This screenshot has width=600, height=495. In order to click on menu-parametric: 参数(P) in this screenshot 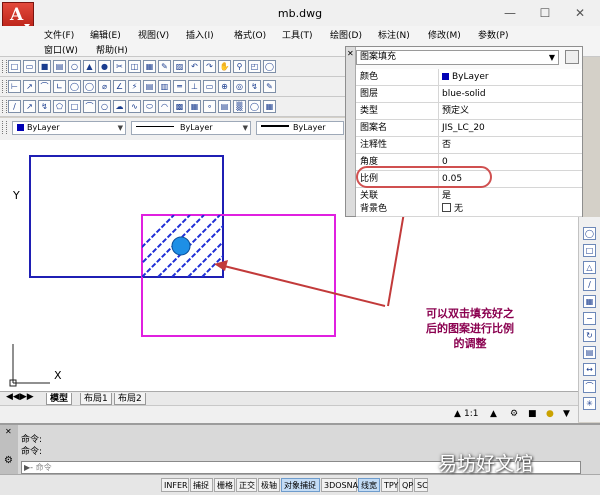, I will do `click(493, 34)`.